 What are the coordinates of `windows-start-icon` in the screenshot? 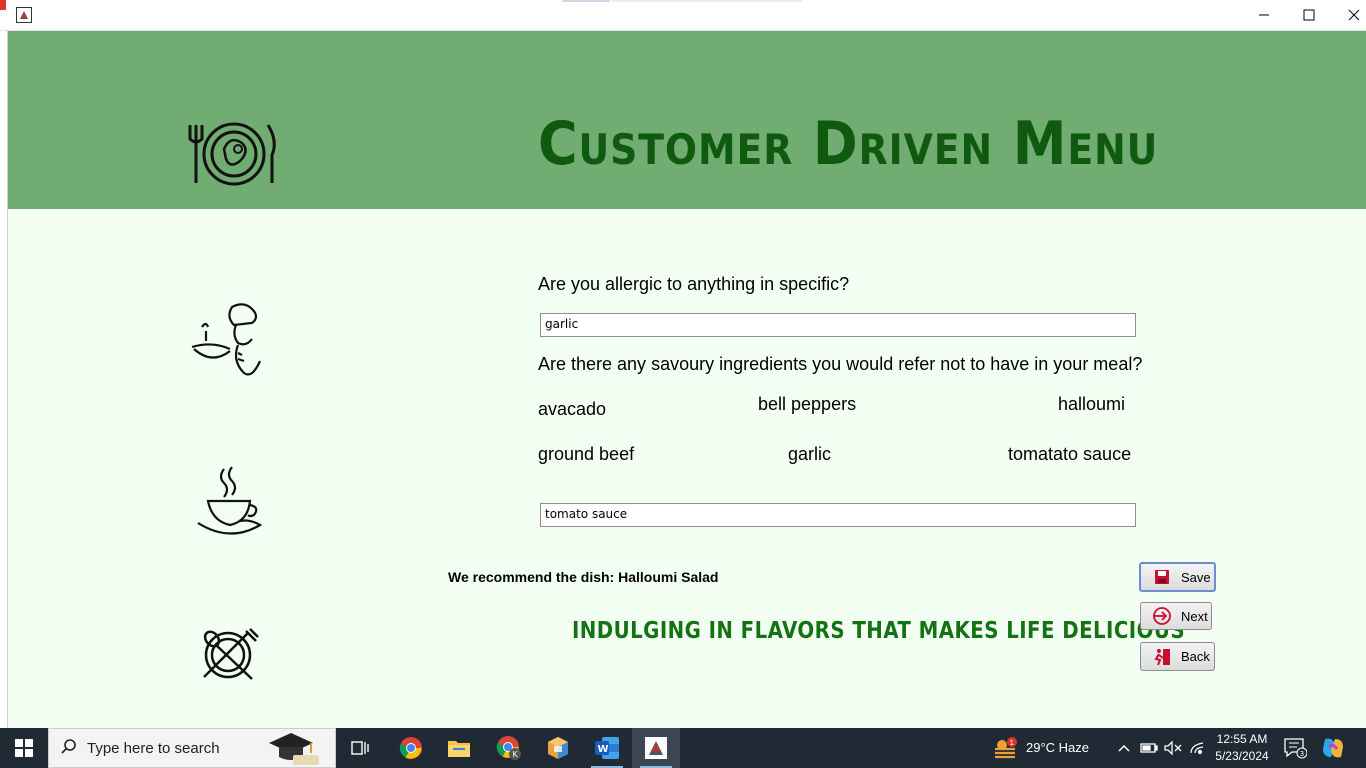 It's located at (24, 748).